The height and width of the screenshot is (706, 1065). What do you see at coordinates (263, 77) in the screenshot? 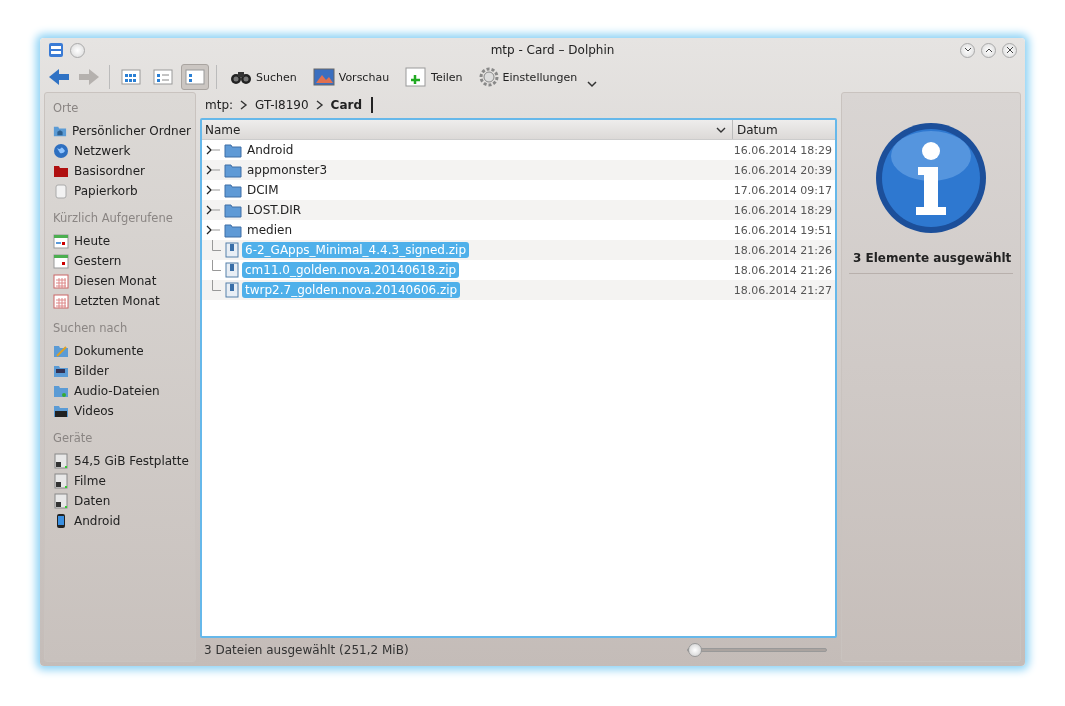
I see `search-button: Suchen` at bounding box center [263, 77].